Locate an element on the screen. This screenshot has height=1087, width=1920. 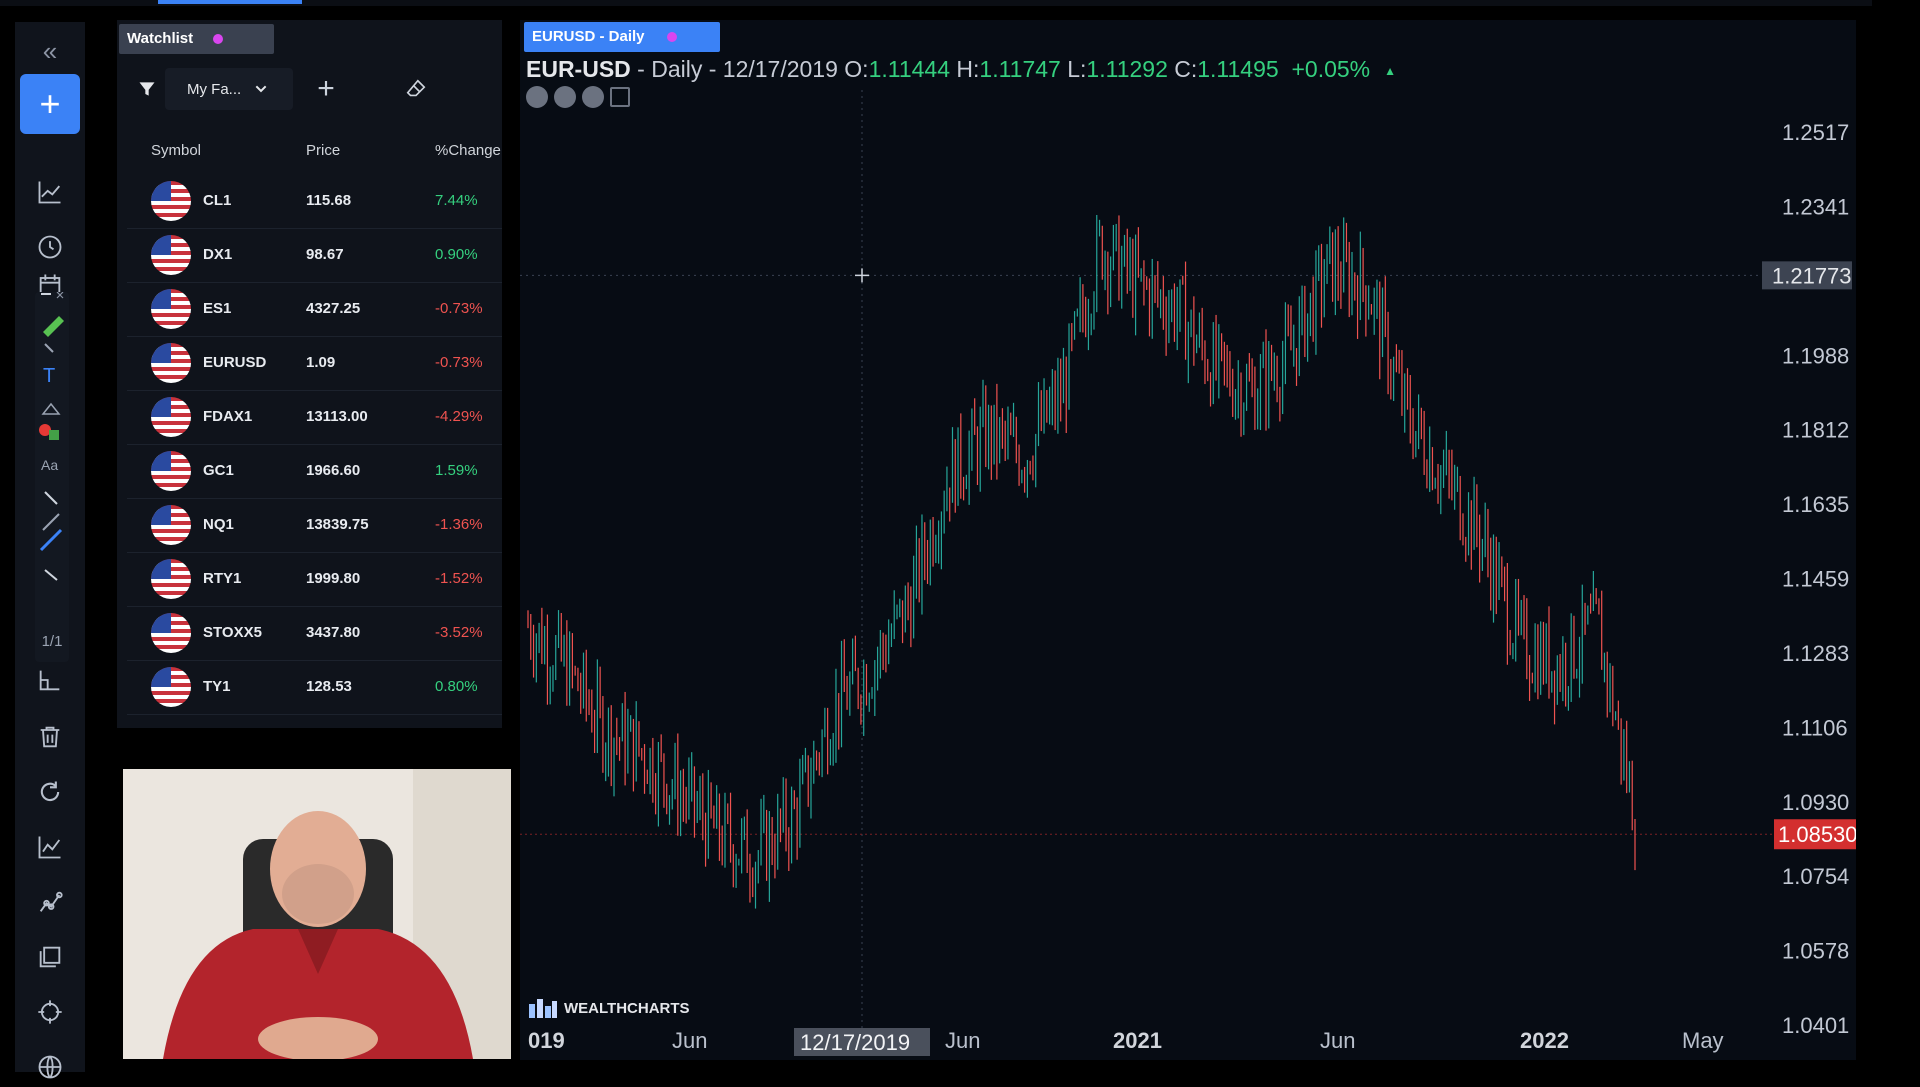
crosshair-icon is located at coordinates (50, 1012).